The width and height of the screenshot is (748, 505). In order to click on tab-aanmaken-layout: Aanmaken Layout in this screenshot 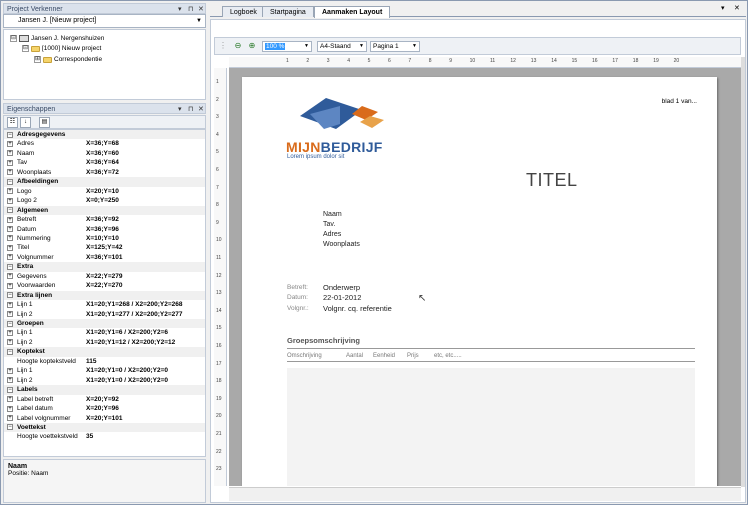, I will do `click(352, 12)`.